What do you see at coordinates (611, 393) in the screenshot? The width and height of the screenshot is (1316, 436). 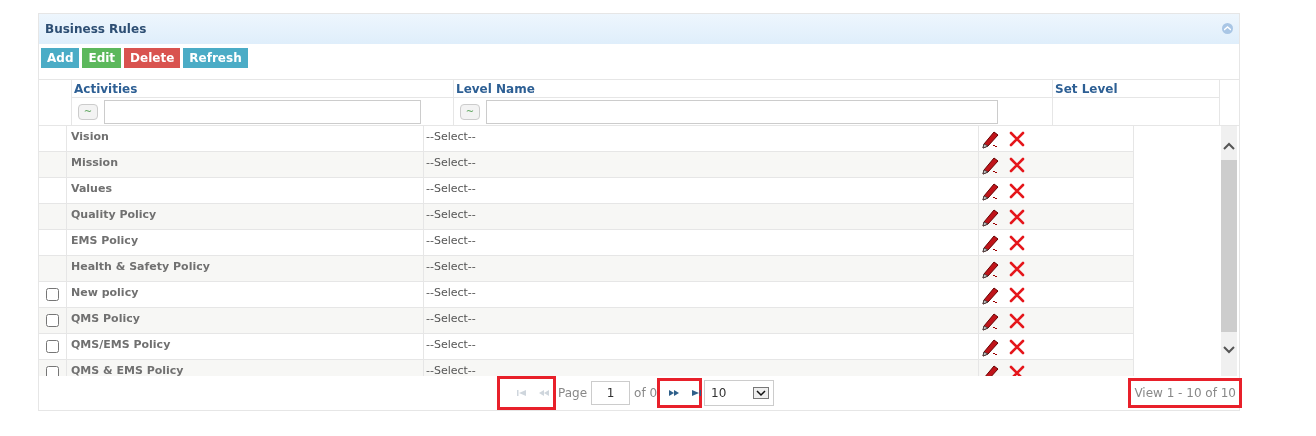 I see `page-number-field: 1` at bounding box center [611, 393].